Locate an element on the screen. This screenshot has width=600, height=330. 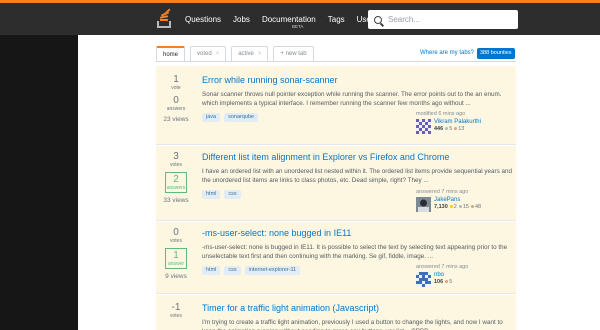
vote-count: 0 is located at coordinates (176, 232).